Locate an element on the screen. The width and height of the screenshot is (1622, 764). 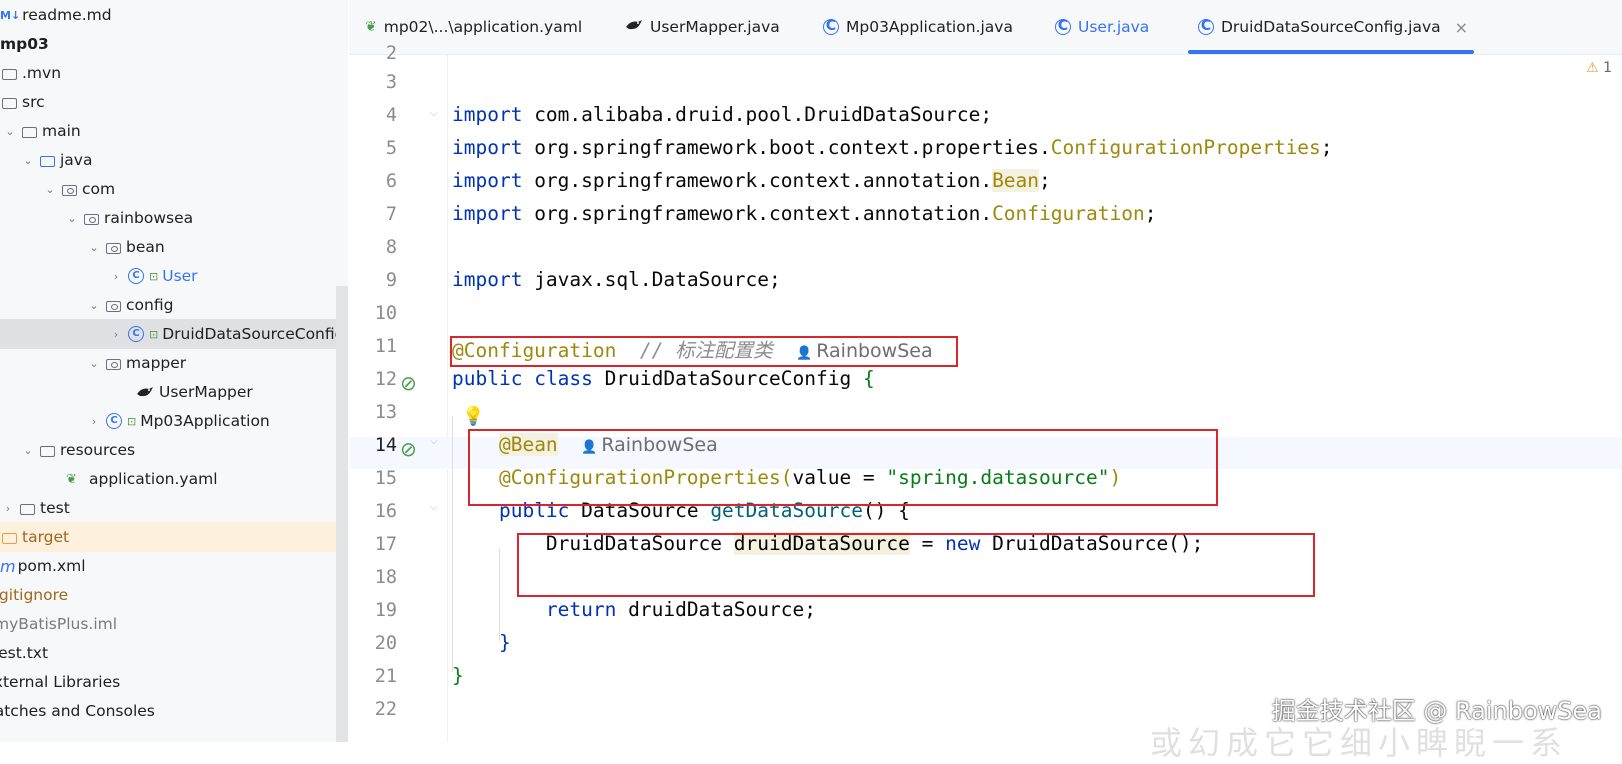
sidebar-scrollbar is located at coordinates (342, 514).